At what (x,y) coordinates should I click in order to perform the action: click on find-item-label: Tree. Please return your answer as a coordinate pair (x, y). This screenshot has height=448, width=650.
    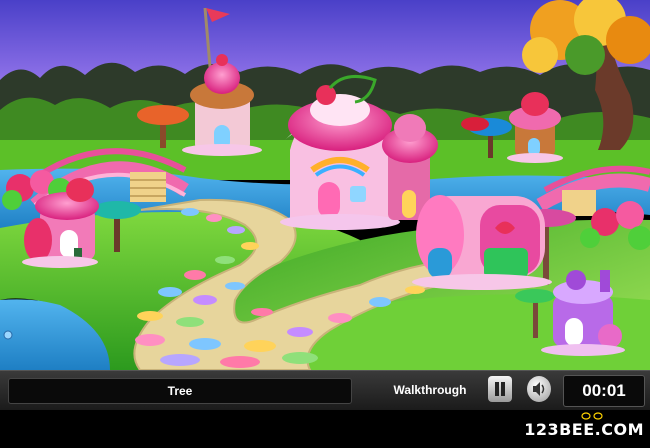
    Looking at the image, I should click on (180, 391).